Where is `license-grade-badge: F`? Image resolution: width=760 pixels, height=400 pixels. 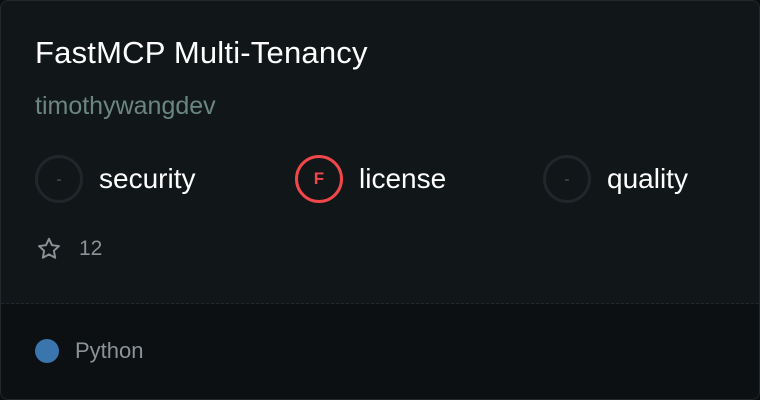
license-grade-badge: F is located at coordinates (319, 179).